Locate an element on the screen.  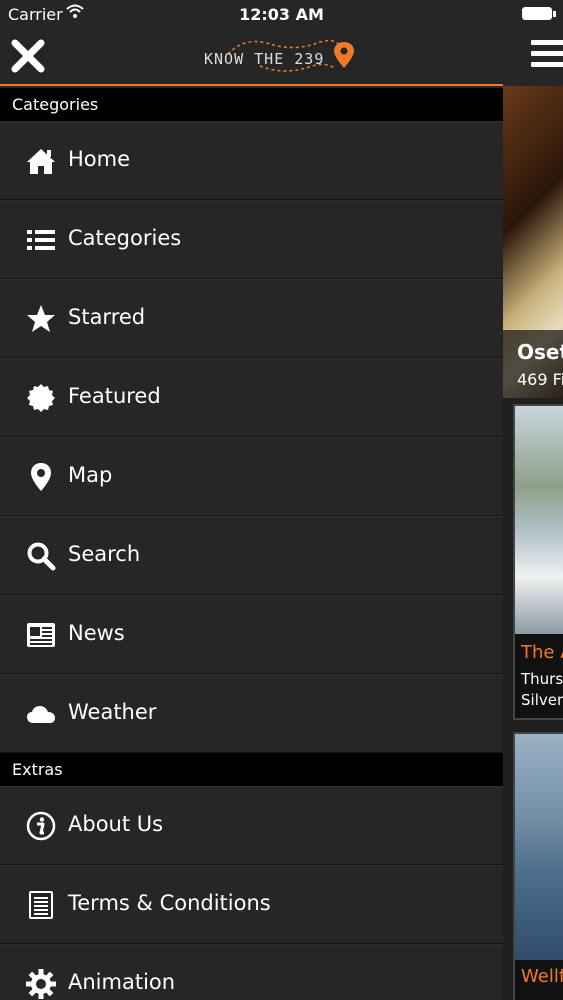
event-card: Wellf is located at coordinates (538, 866).